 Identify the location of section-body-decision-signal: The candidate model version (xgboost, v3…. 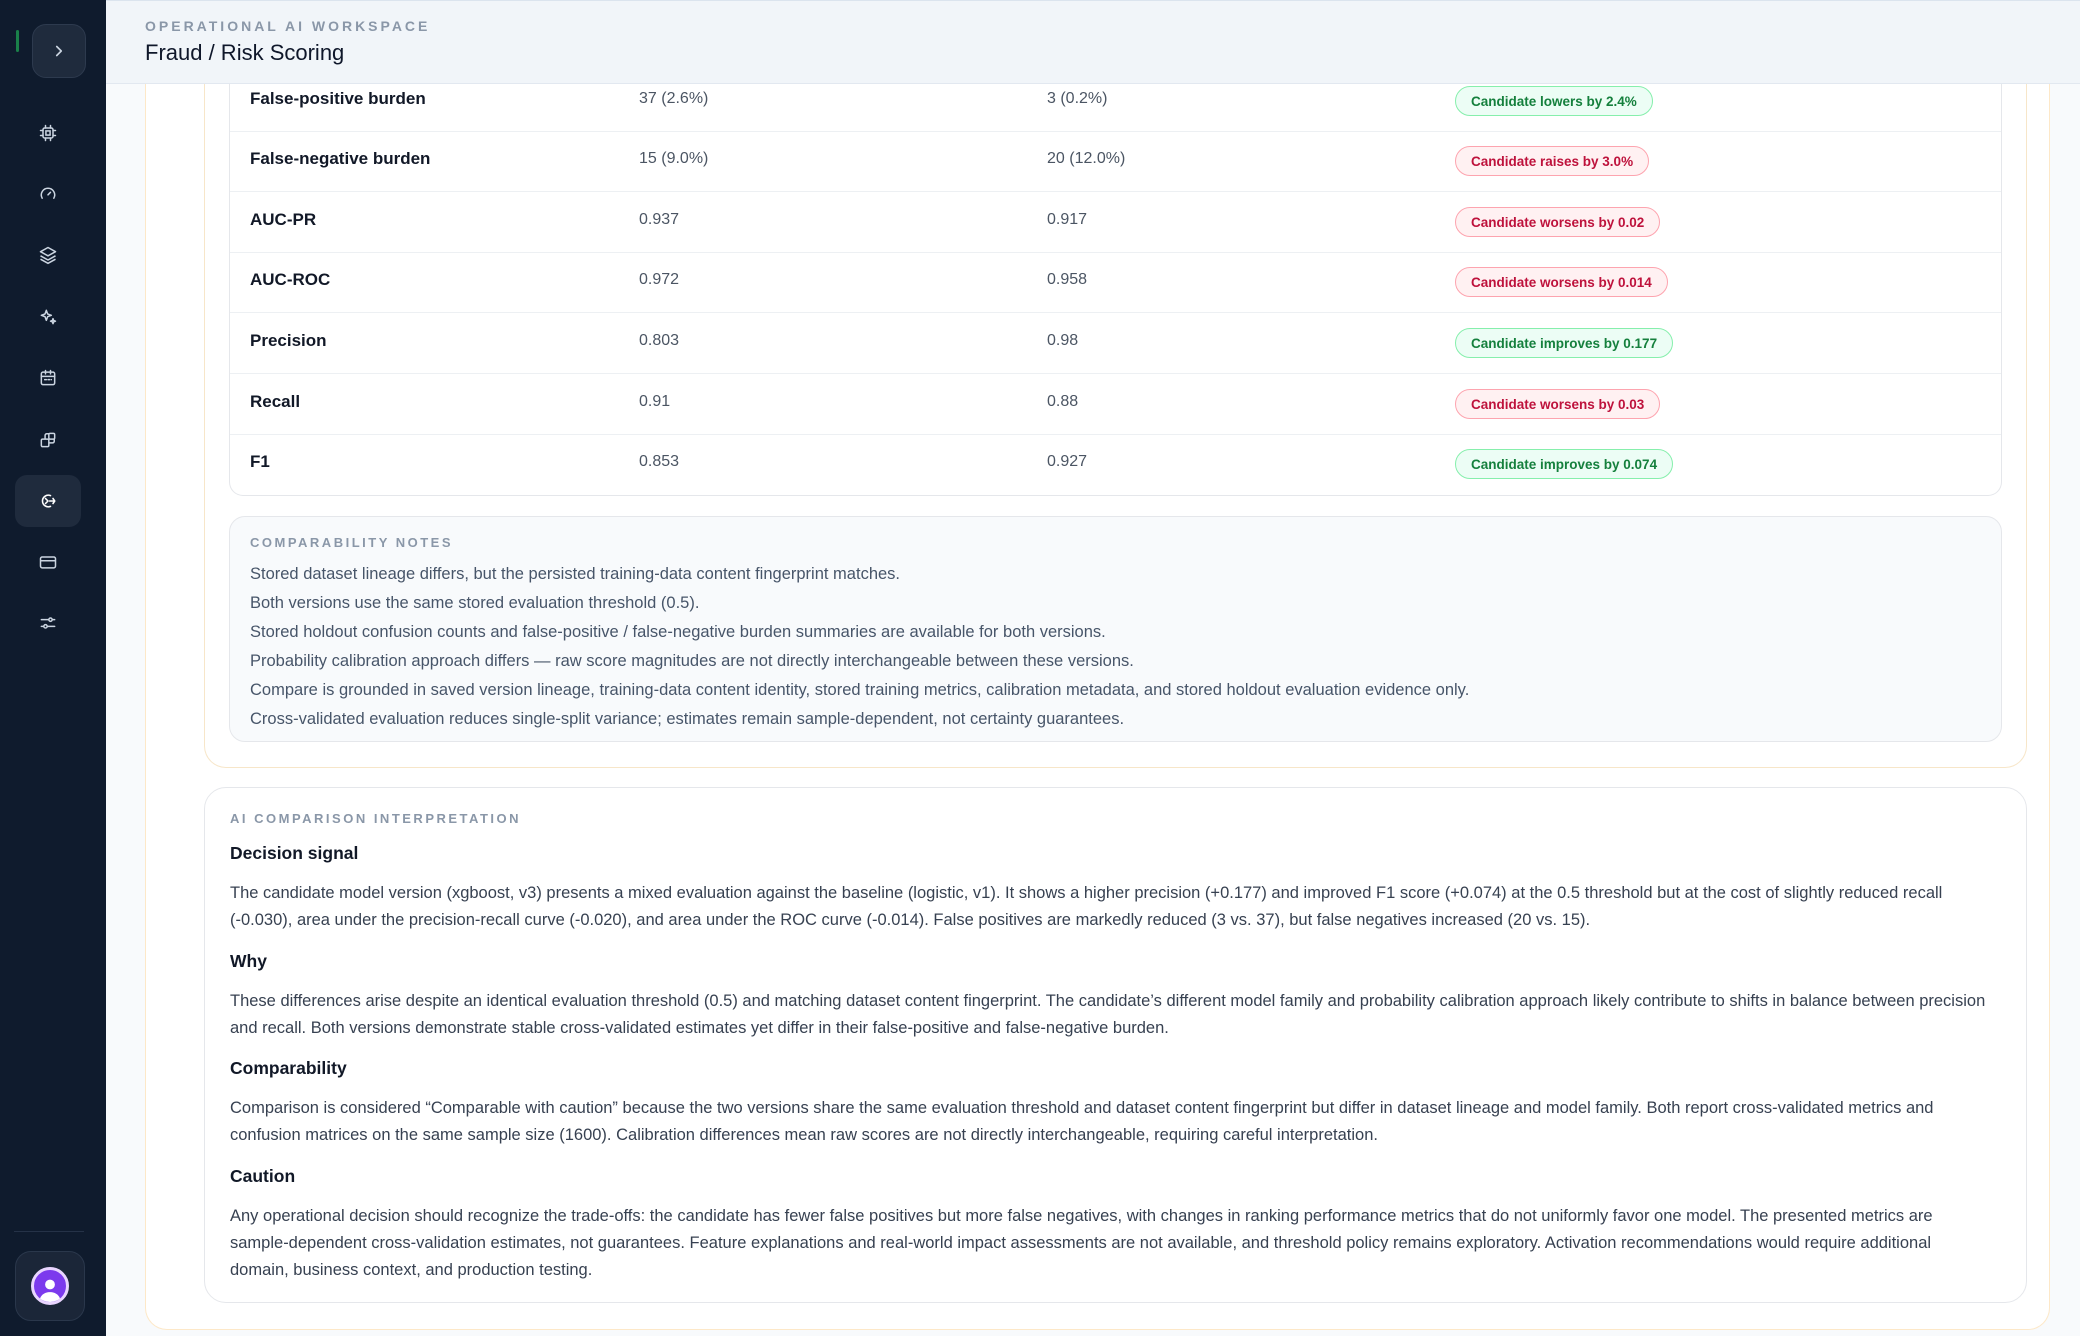
(1086, 906).